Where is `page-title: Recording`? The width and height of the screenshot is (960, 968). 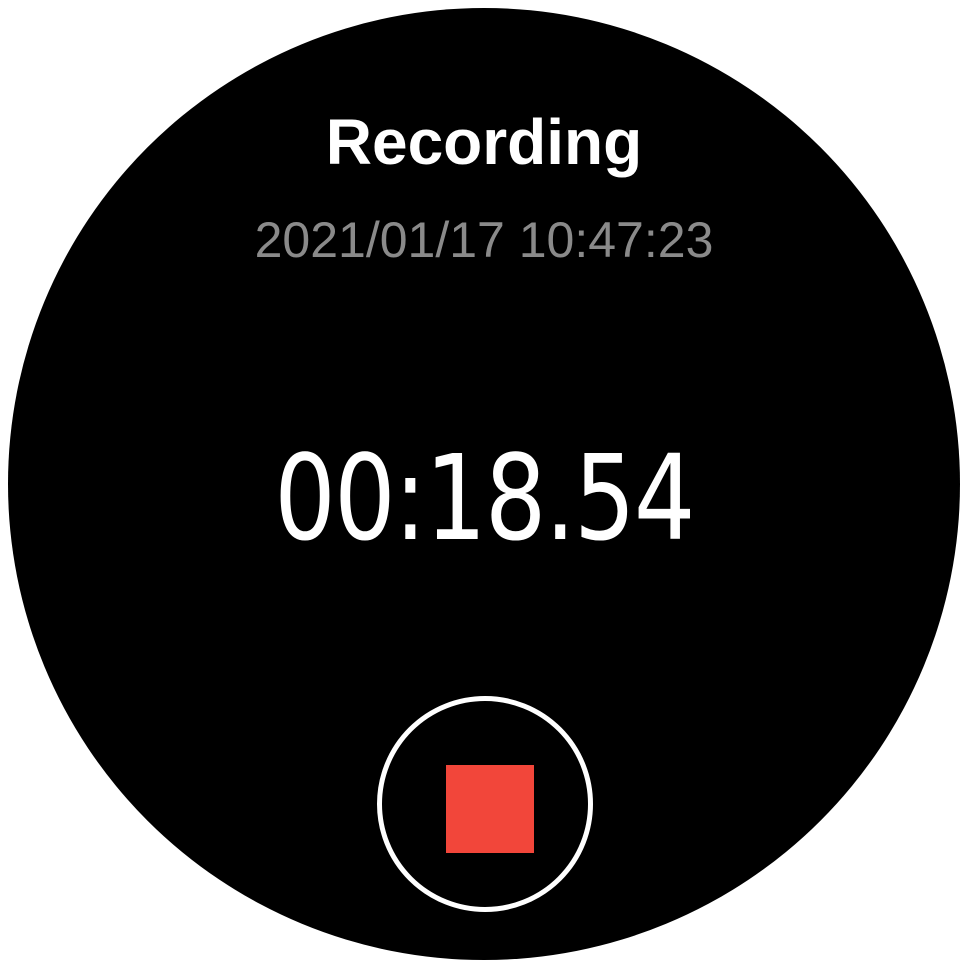
page-title: Recording is located at coordinates (484, 142).